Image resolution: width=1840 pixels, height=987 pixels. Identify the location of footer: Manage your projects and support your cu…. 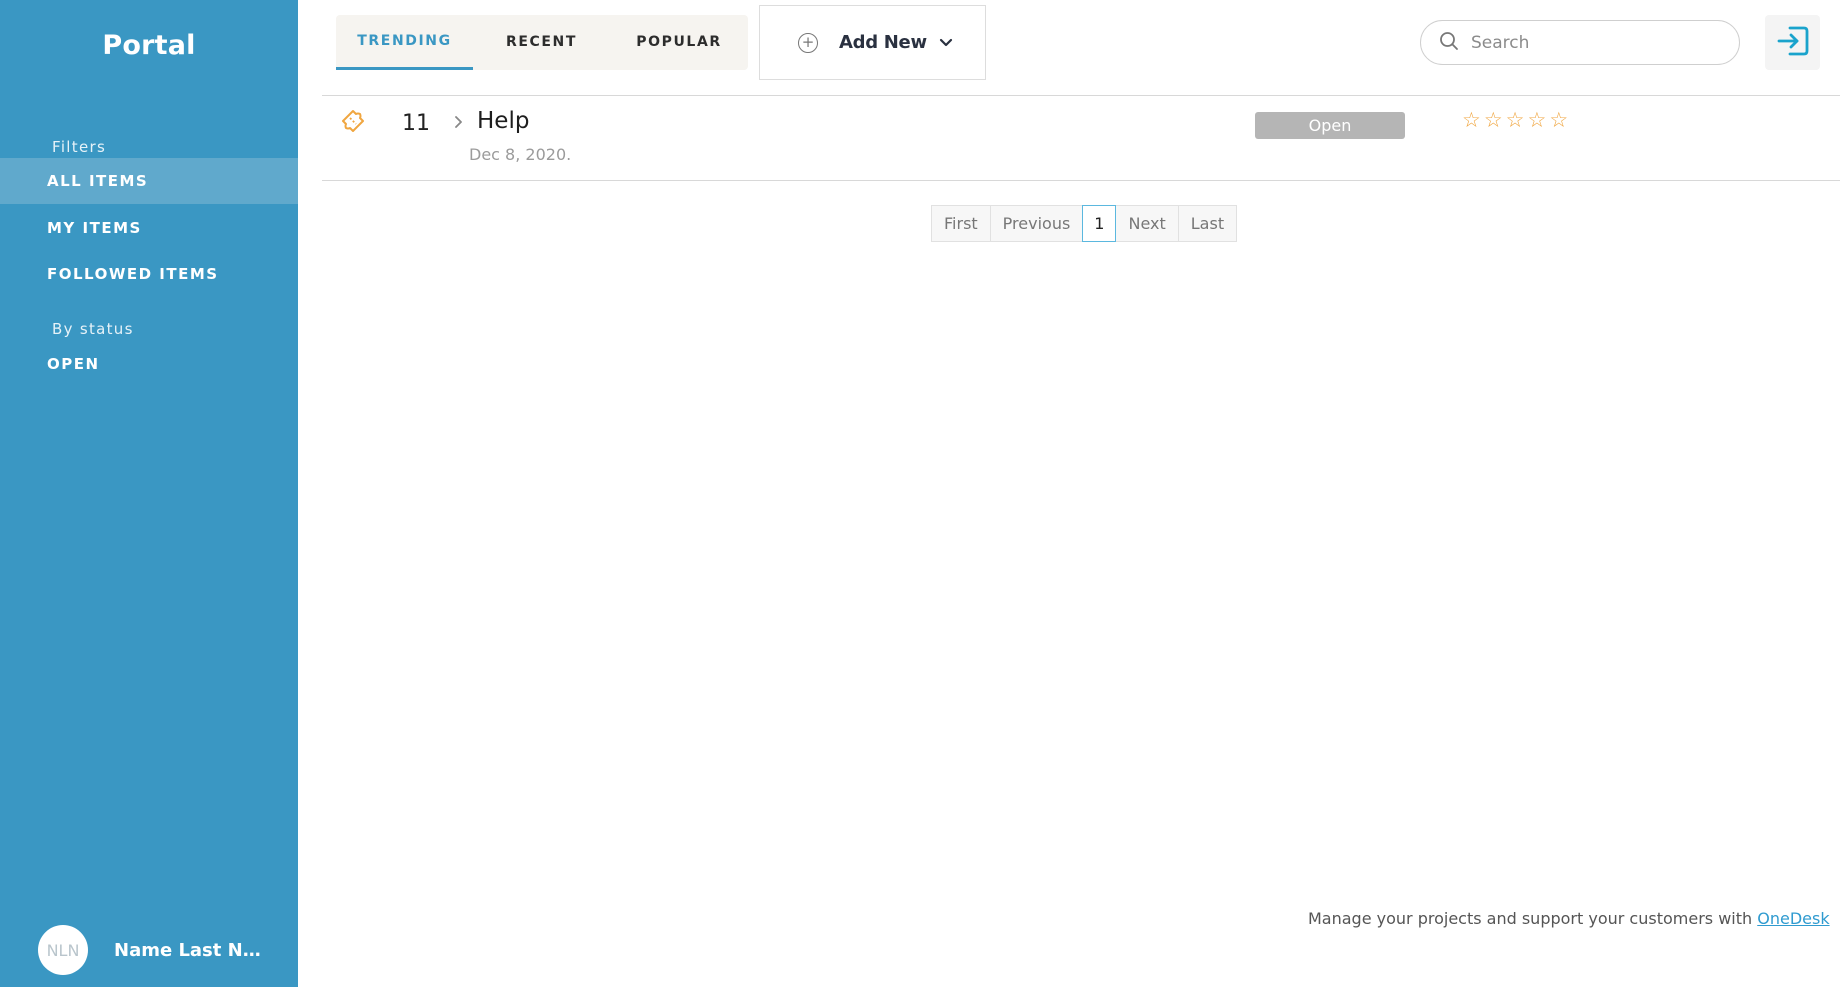
(1569, 918).